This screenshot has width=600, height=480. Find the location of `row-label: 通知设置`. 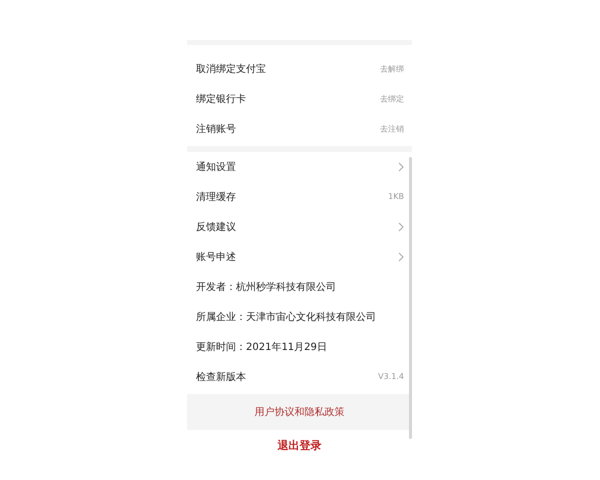

row-label: 通知设置 is located at coordinates (216, 167).